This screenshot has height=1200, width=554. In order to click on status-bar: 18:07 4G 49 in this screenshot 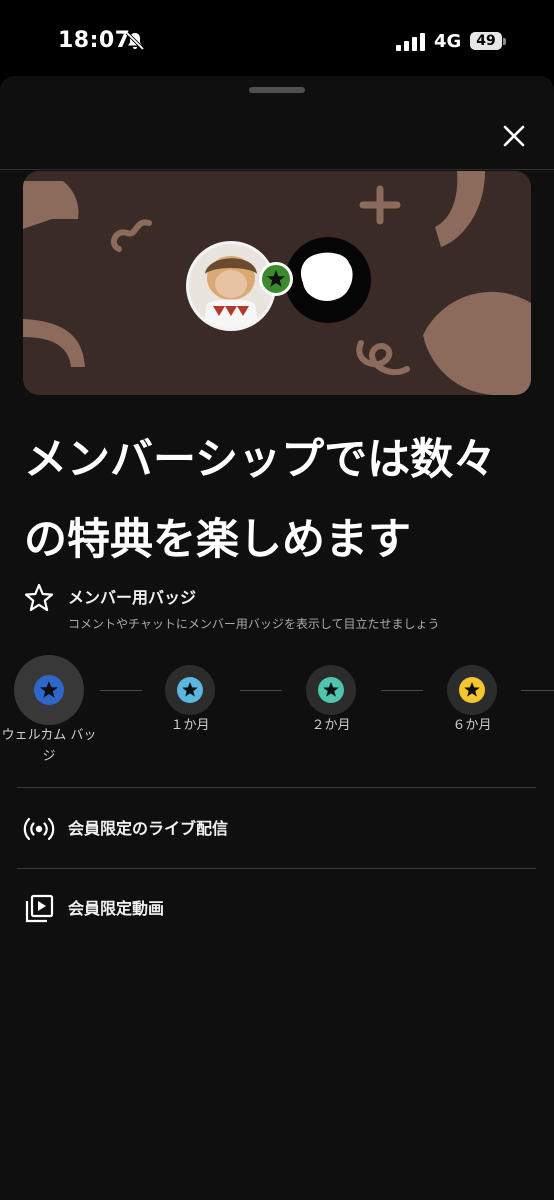, I will do `click(277, 40)`.